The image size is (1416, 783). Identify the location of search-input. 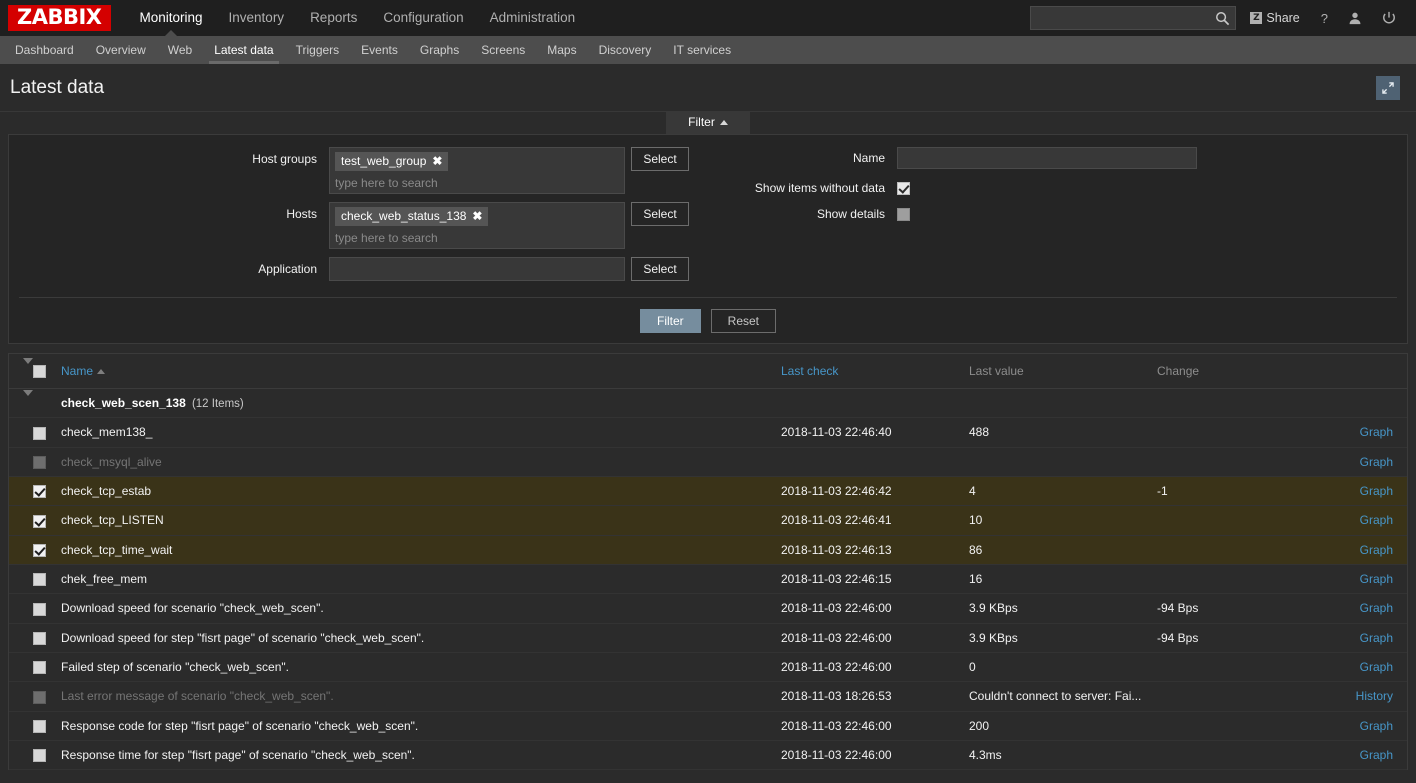
(1133, 18).